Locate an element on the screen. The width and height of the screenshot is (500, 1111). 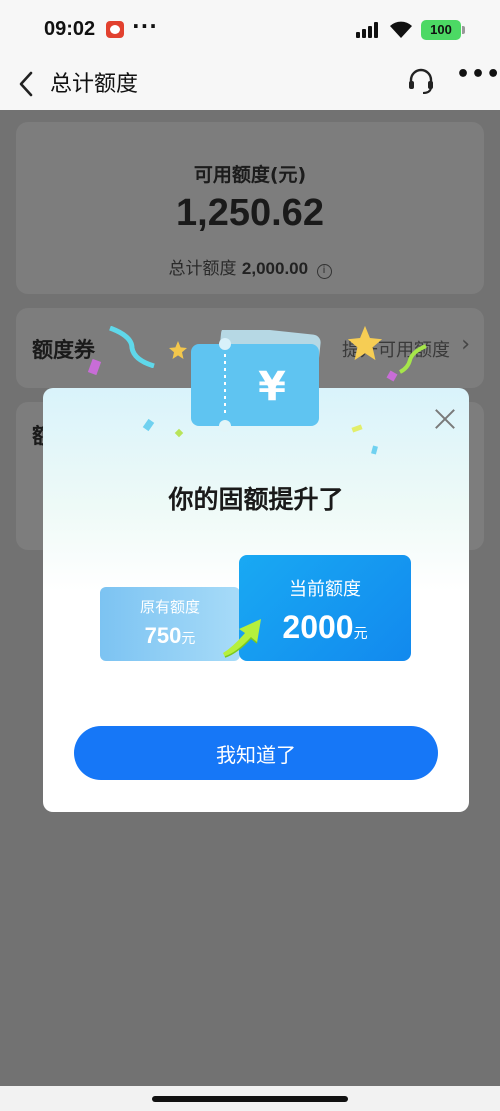
credit-card: 可用额度(元) 1,250.62 总计额度 2,000.00 i is located at coordinates (250, 208).